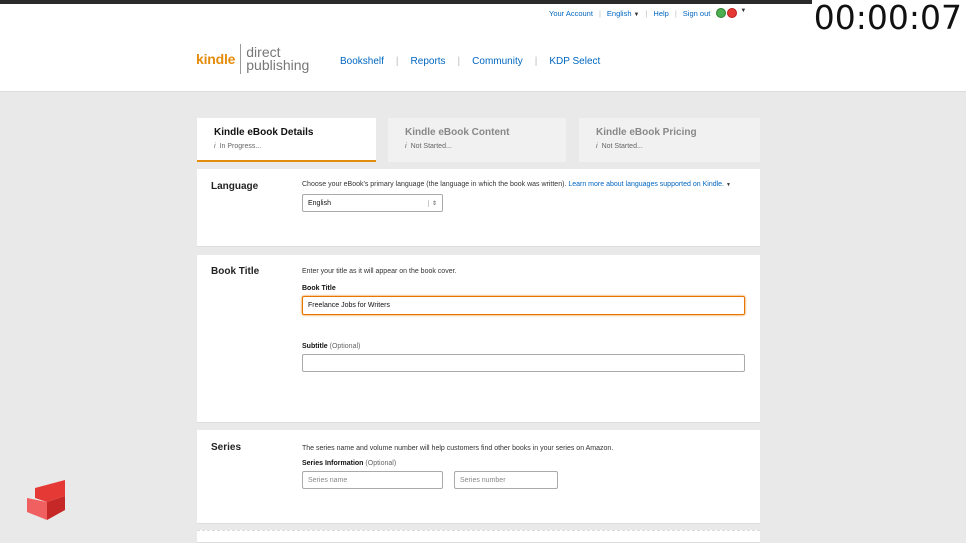 The width and height of the screenshot is (966, 543). I want to click on logo-publishing: publishing, so click(278, 65).